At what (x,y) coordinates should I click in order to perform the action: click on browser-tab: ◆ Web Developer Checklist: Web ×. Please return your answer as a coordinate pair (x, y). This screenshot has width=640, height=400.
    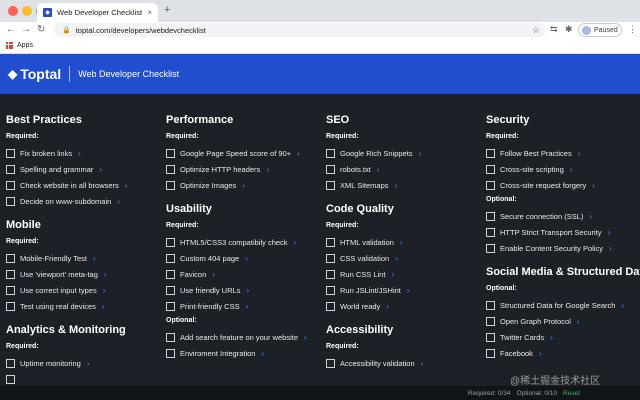
    Looking at the image, I should click on (97, 12).